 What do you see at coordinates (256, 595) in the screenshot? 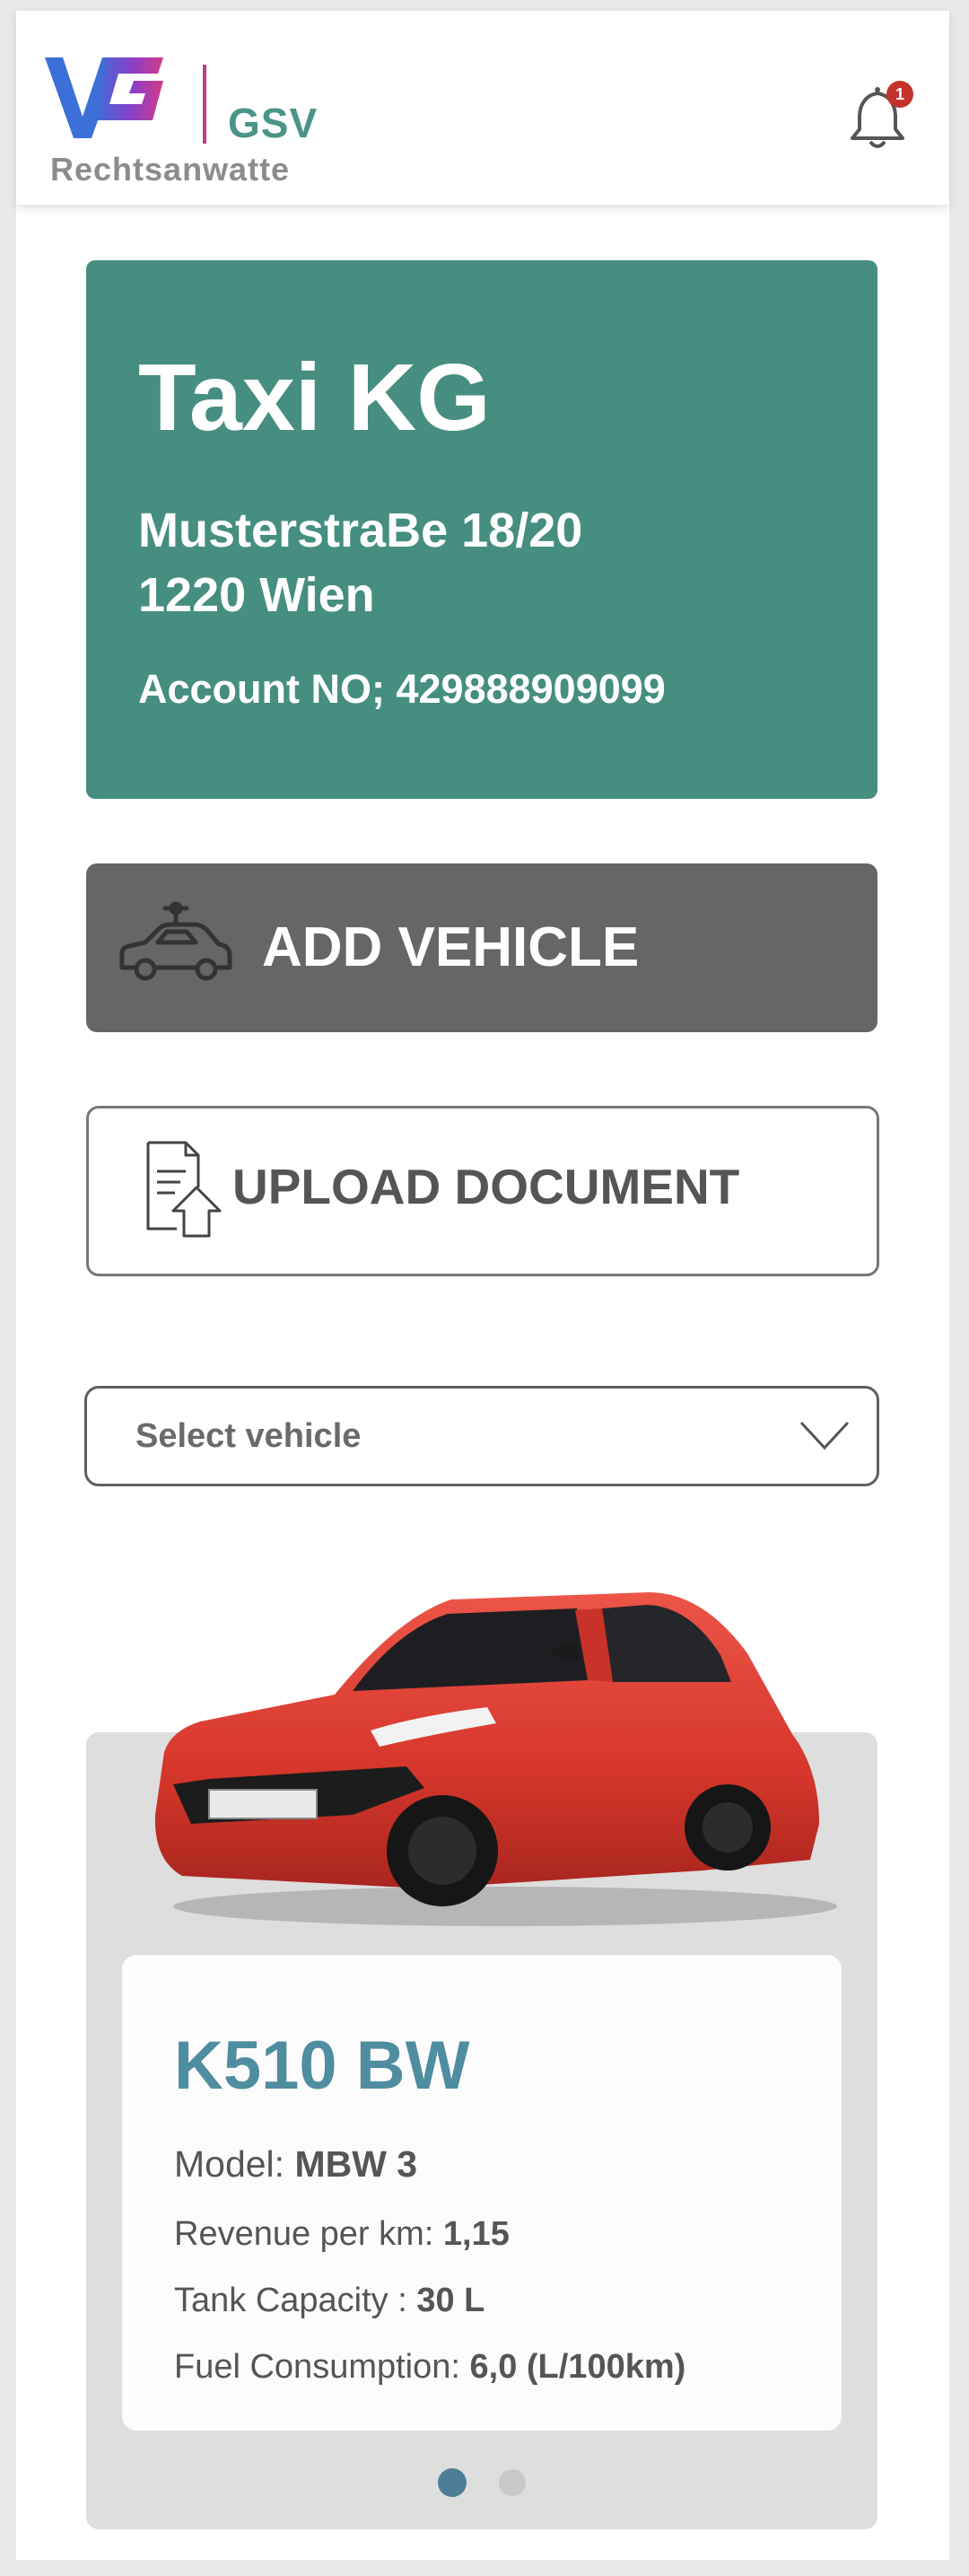
I see `address-city: 1220 Wien` at bounding box center [256, 595].